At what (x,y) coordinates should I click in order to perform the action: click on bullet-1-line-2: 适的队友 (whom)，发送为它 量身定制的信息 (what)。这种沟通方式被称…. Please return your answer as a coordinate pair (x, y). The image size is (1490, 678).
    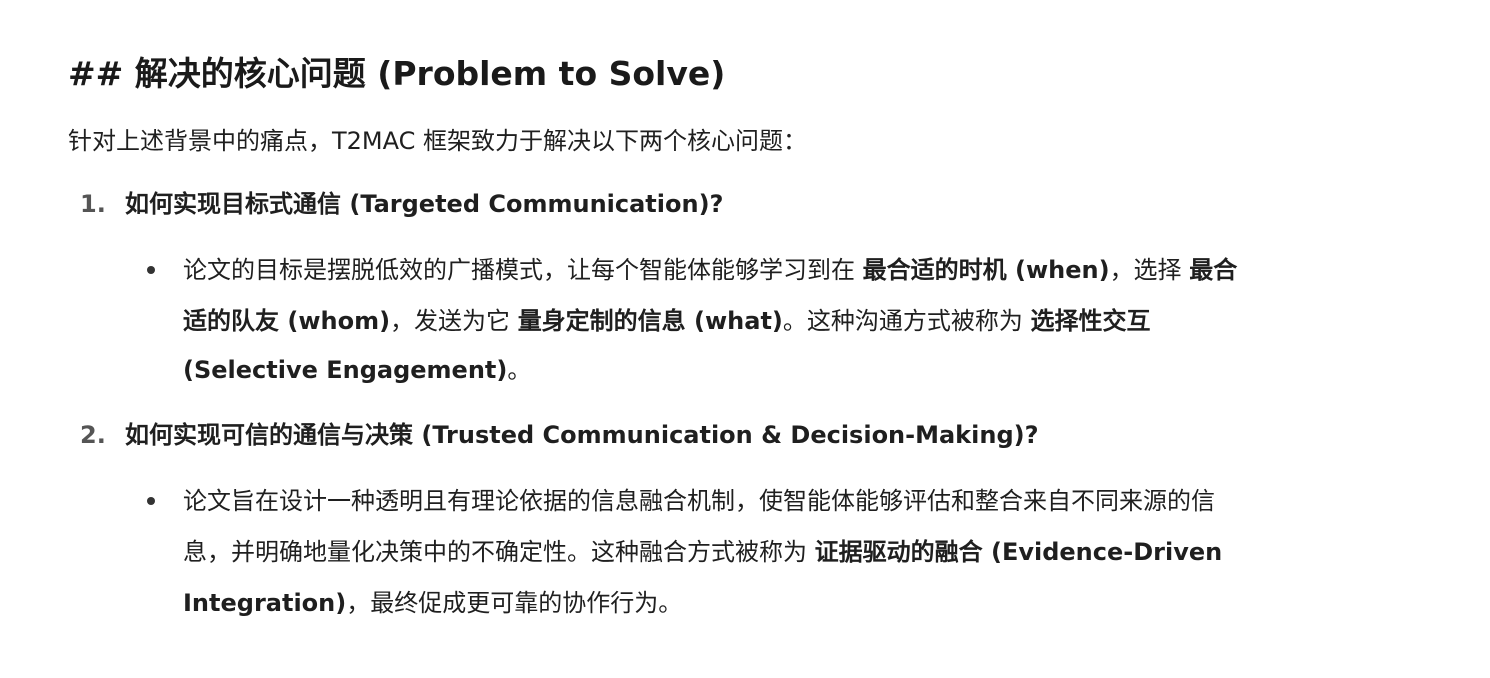
    Looking at the image, I should click on (667, 321).